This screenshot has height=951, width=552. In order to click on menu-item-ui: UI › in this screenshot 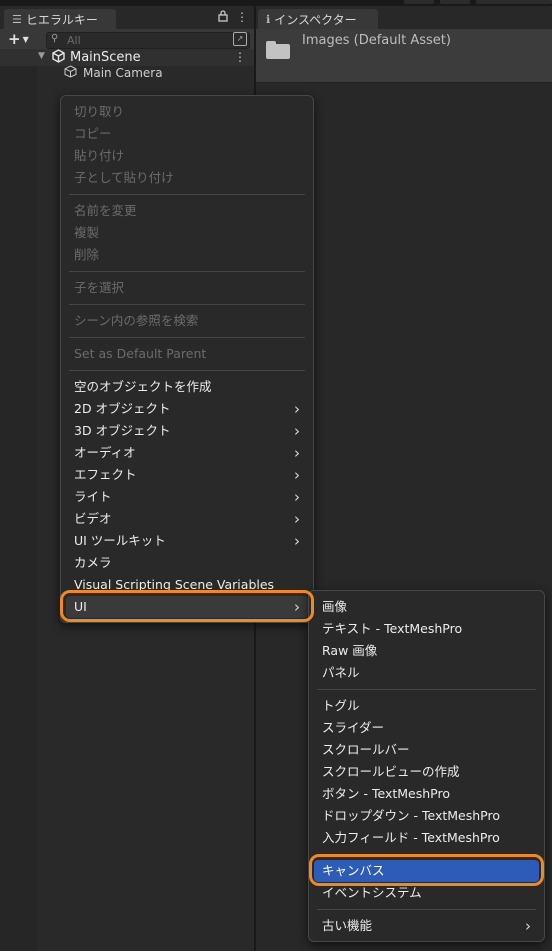, I will do `click(187, 607)`.